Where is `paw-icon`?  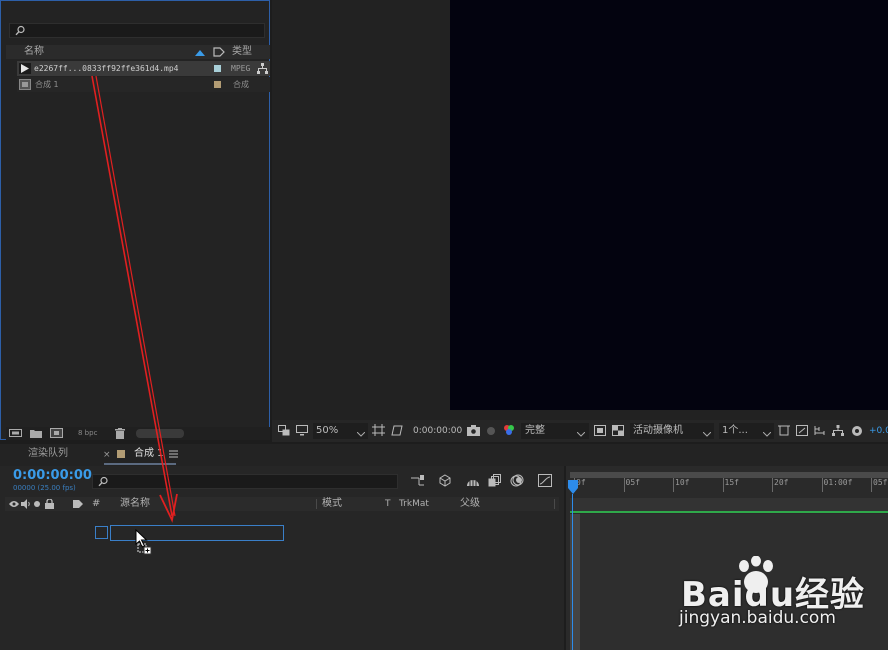
paw-icon is located at coordinates (756, 575).